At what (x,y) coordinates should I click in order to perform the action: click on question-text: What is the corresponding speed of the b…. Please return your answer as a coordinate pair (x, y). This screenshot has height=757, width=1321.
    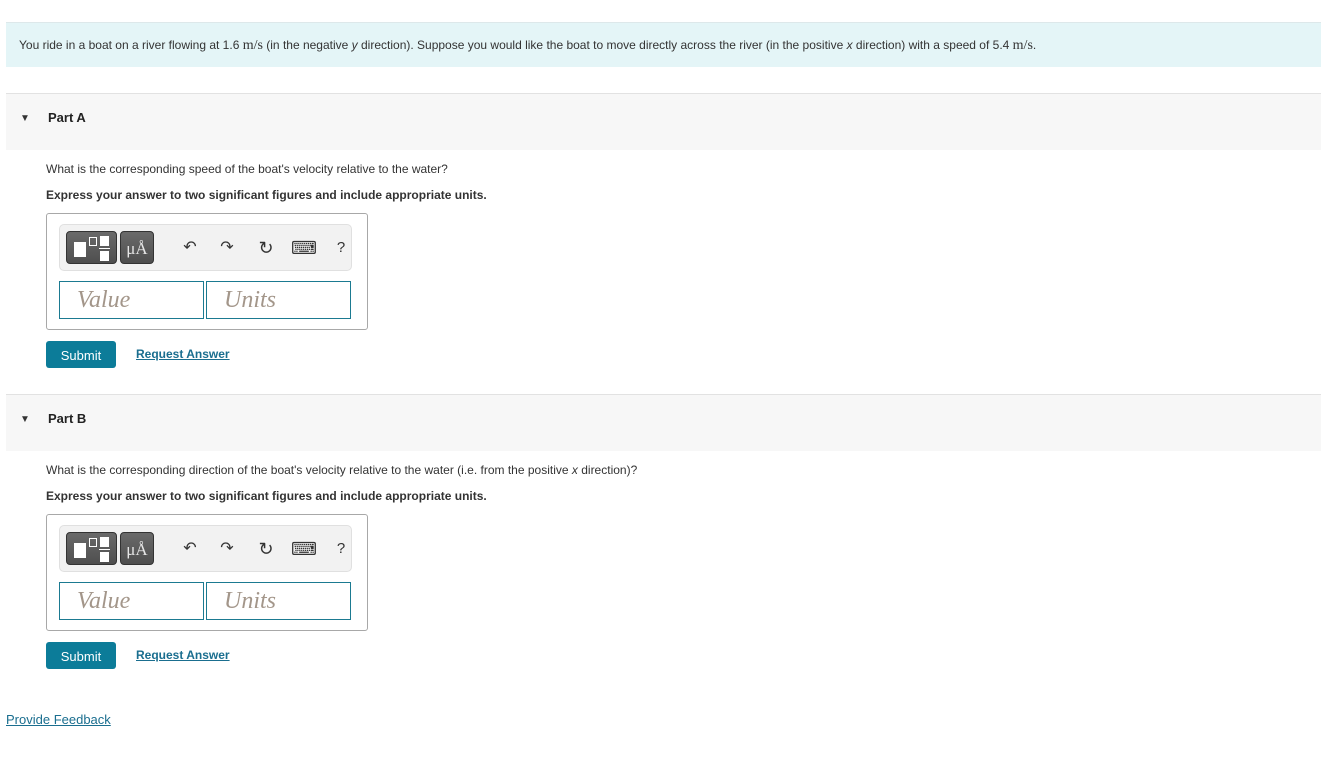
    Looking at the image, I should click on (247, 169).